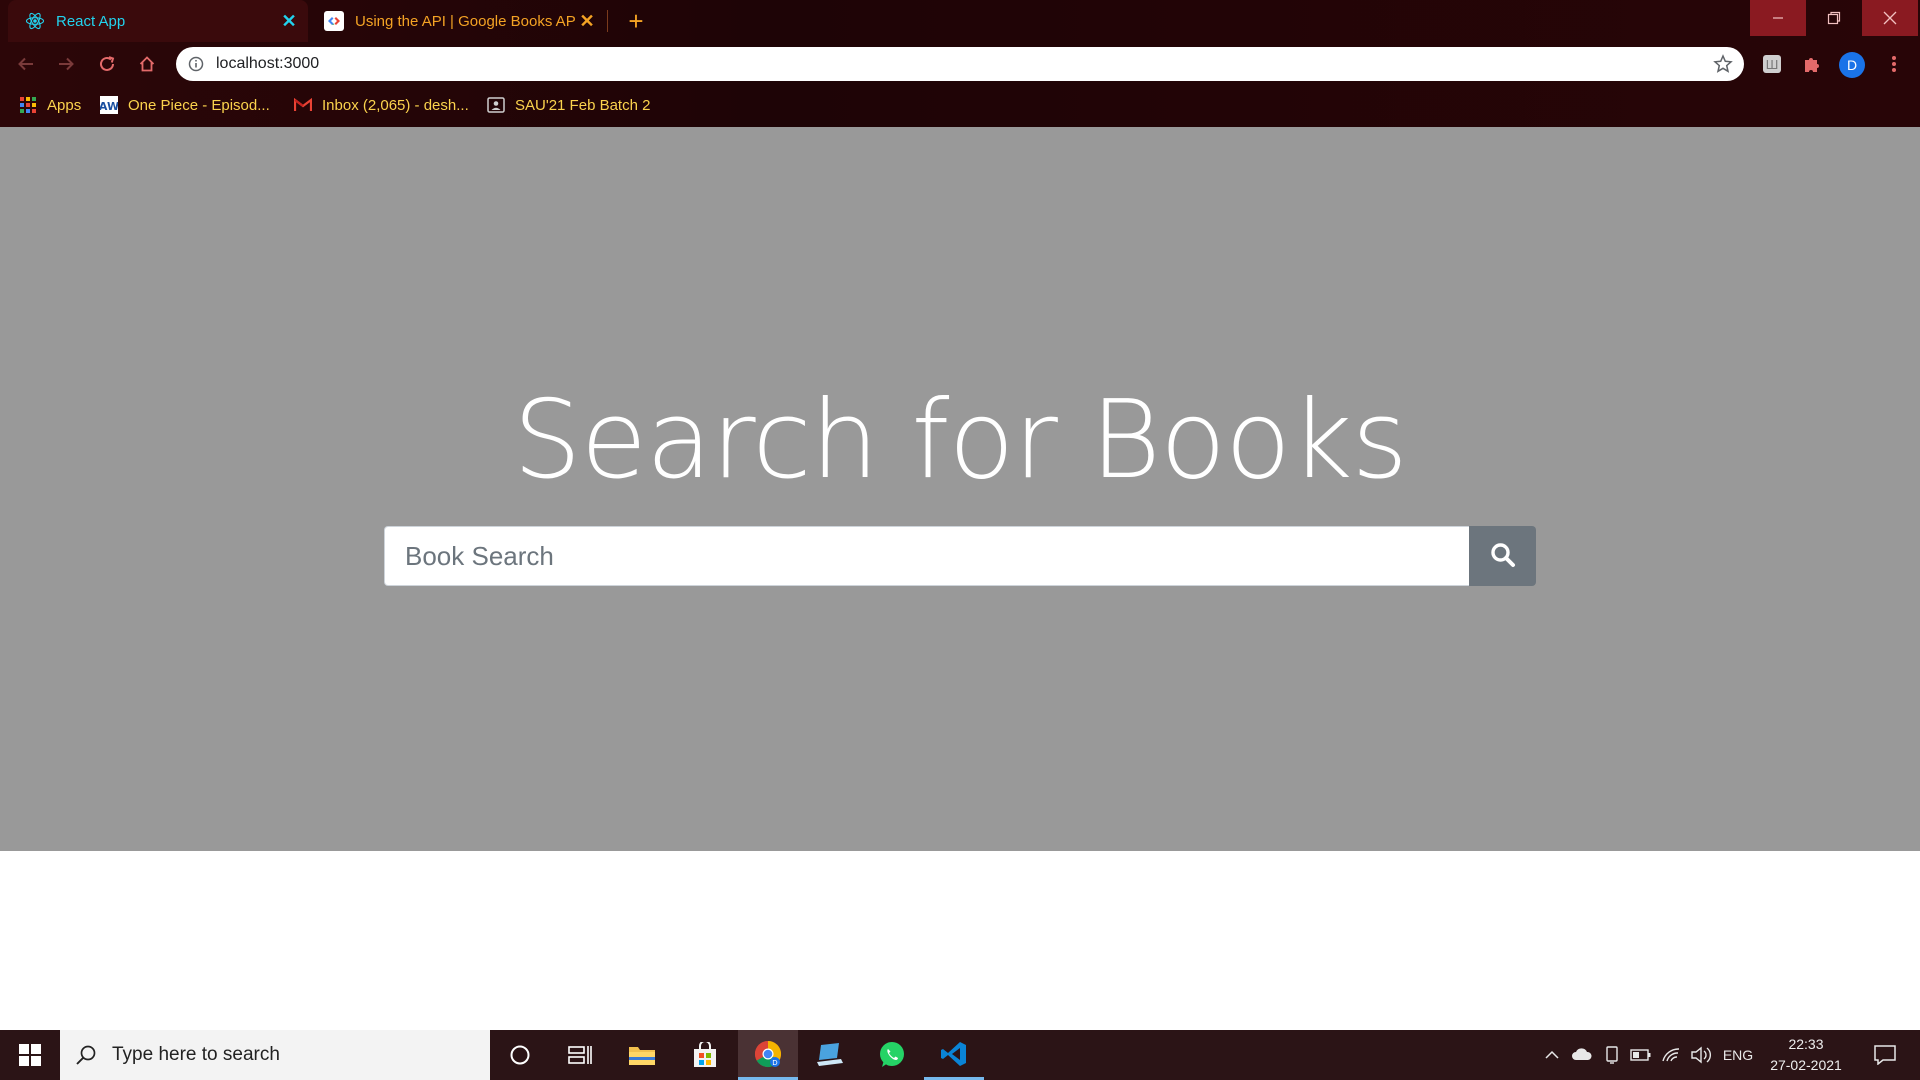 This screenshot has height=1080, width=1920. What do you see at coordinates (196, 1054) in the screenshot?
I see `taskbar-search-placeholder: Type here to search` at bounding box center [196, 1054].